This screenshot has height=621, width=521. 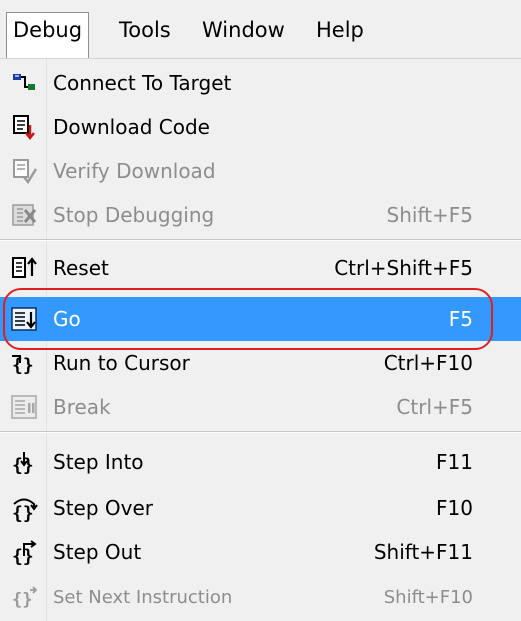 I want to click on menu-item-break: Break Ctrl+F5, so click(x=260, y=407).